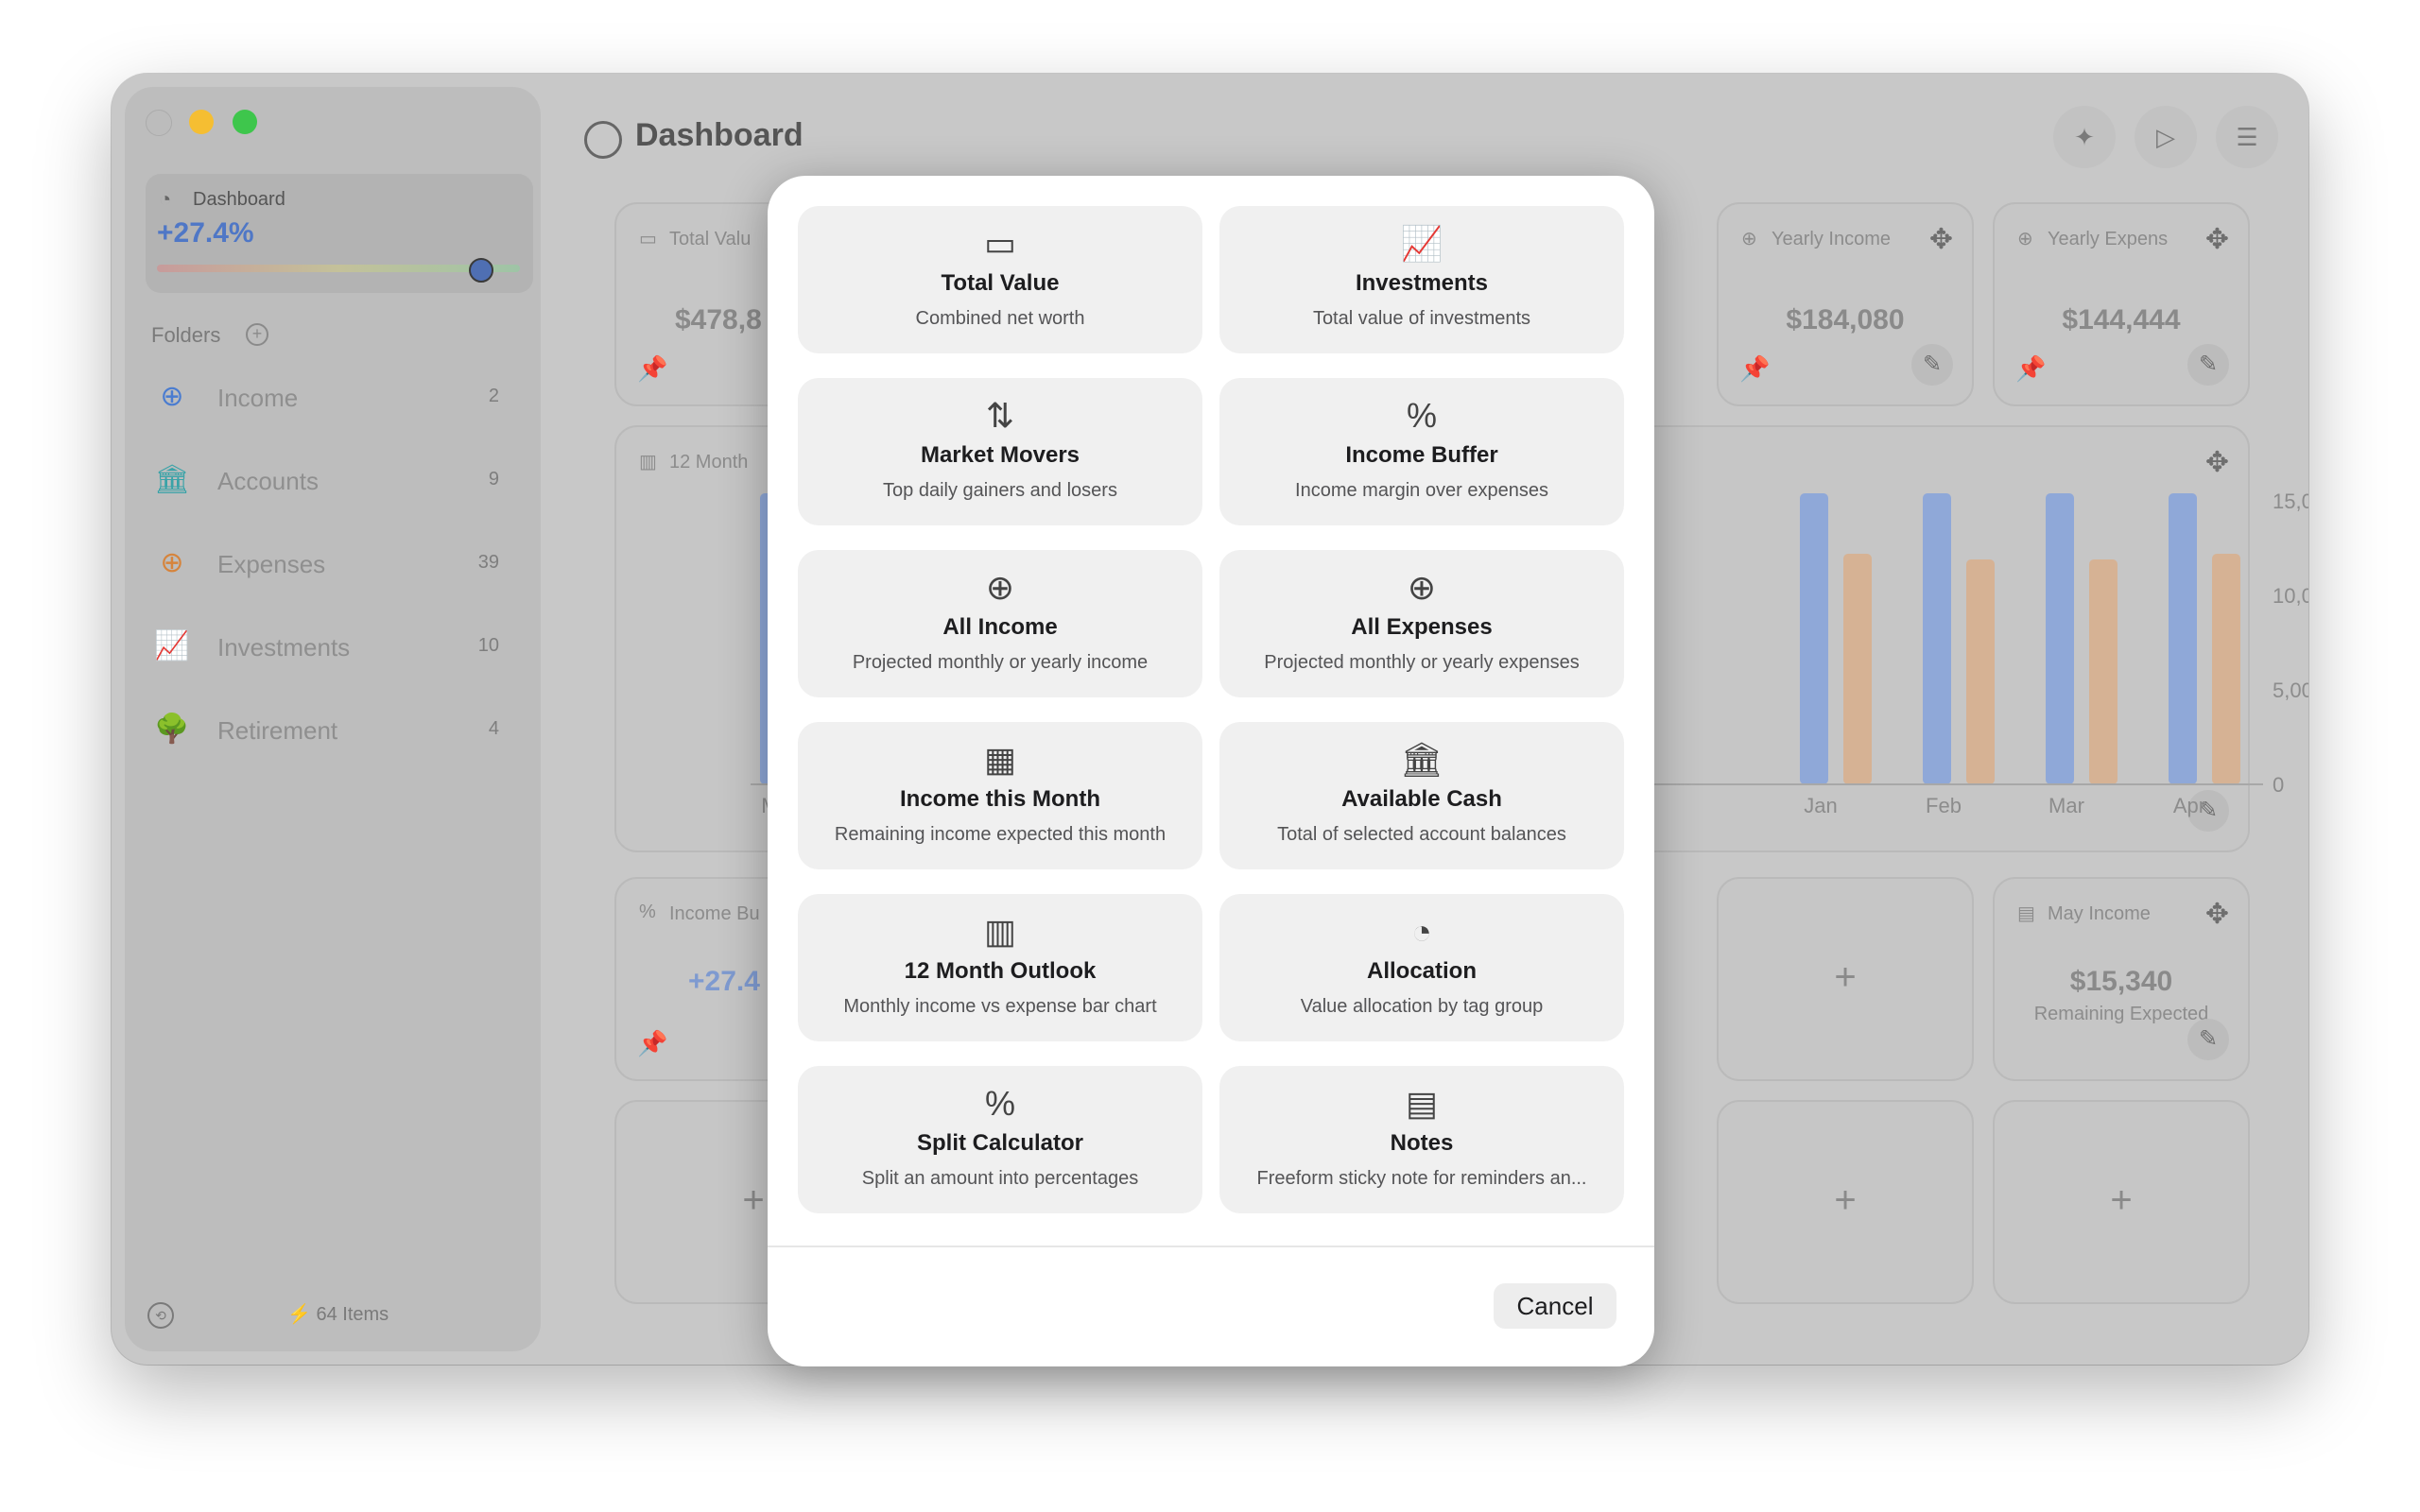  Describe the element at coordinates (2290, 690) in the screenshot. I see `chart-y-tick-label: 5,000` at that location.